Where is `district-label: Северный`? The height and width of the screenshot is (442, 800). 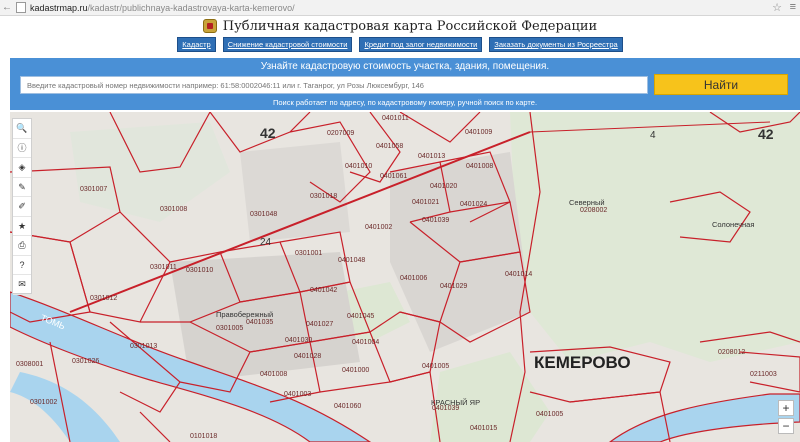 district-label: Северный is located at coordinates (587, 202).